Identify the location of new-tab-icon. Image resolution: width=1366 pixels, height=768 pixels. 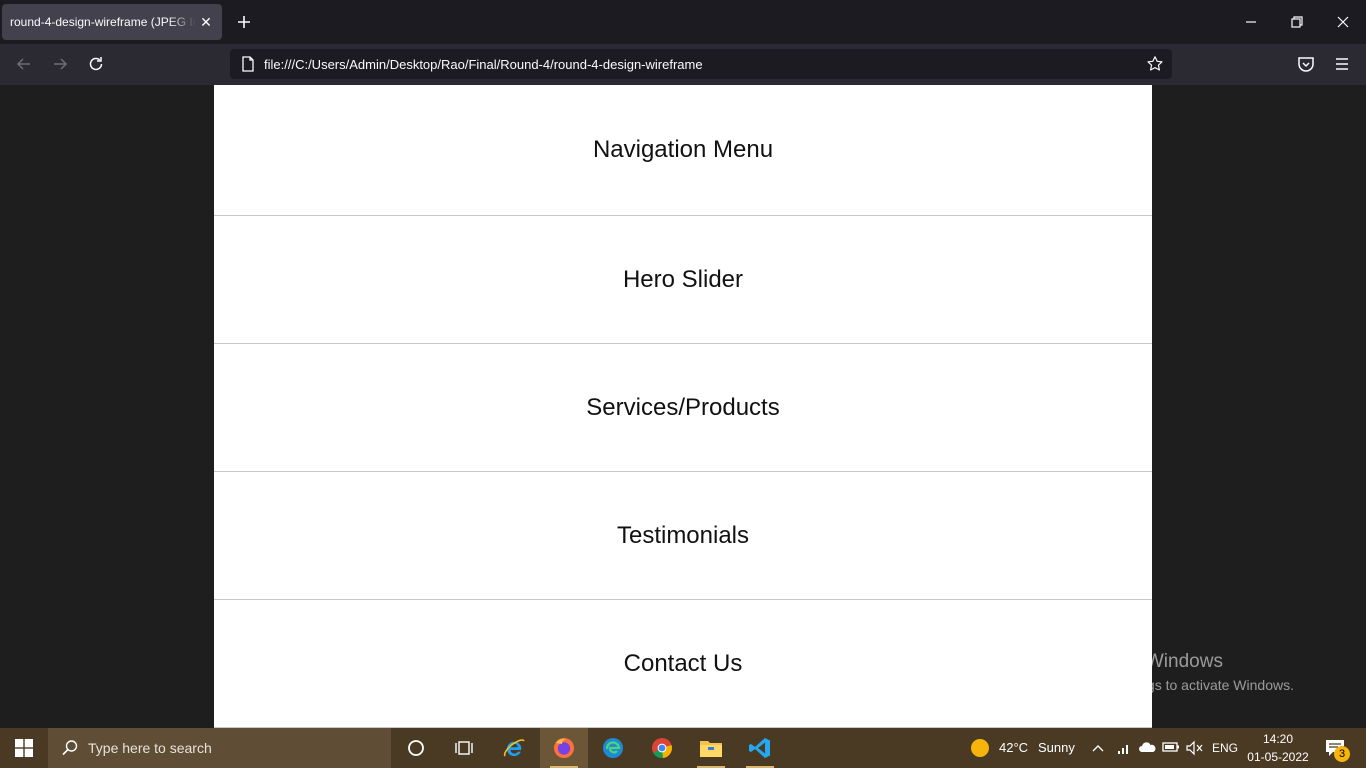
(244, 22).